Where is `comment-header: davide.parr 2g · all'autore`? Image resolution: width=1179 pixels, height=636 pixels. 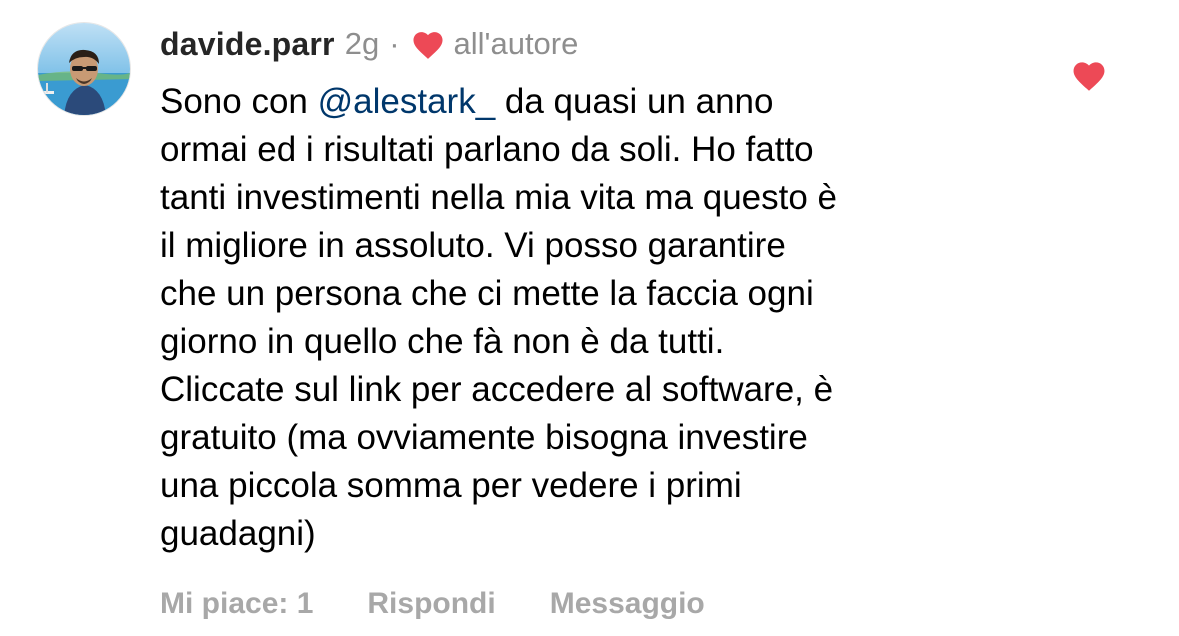
comment-header: davide.parr 2g · all'autore is located at coordinates (369, 44).